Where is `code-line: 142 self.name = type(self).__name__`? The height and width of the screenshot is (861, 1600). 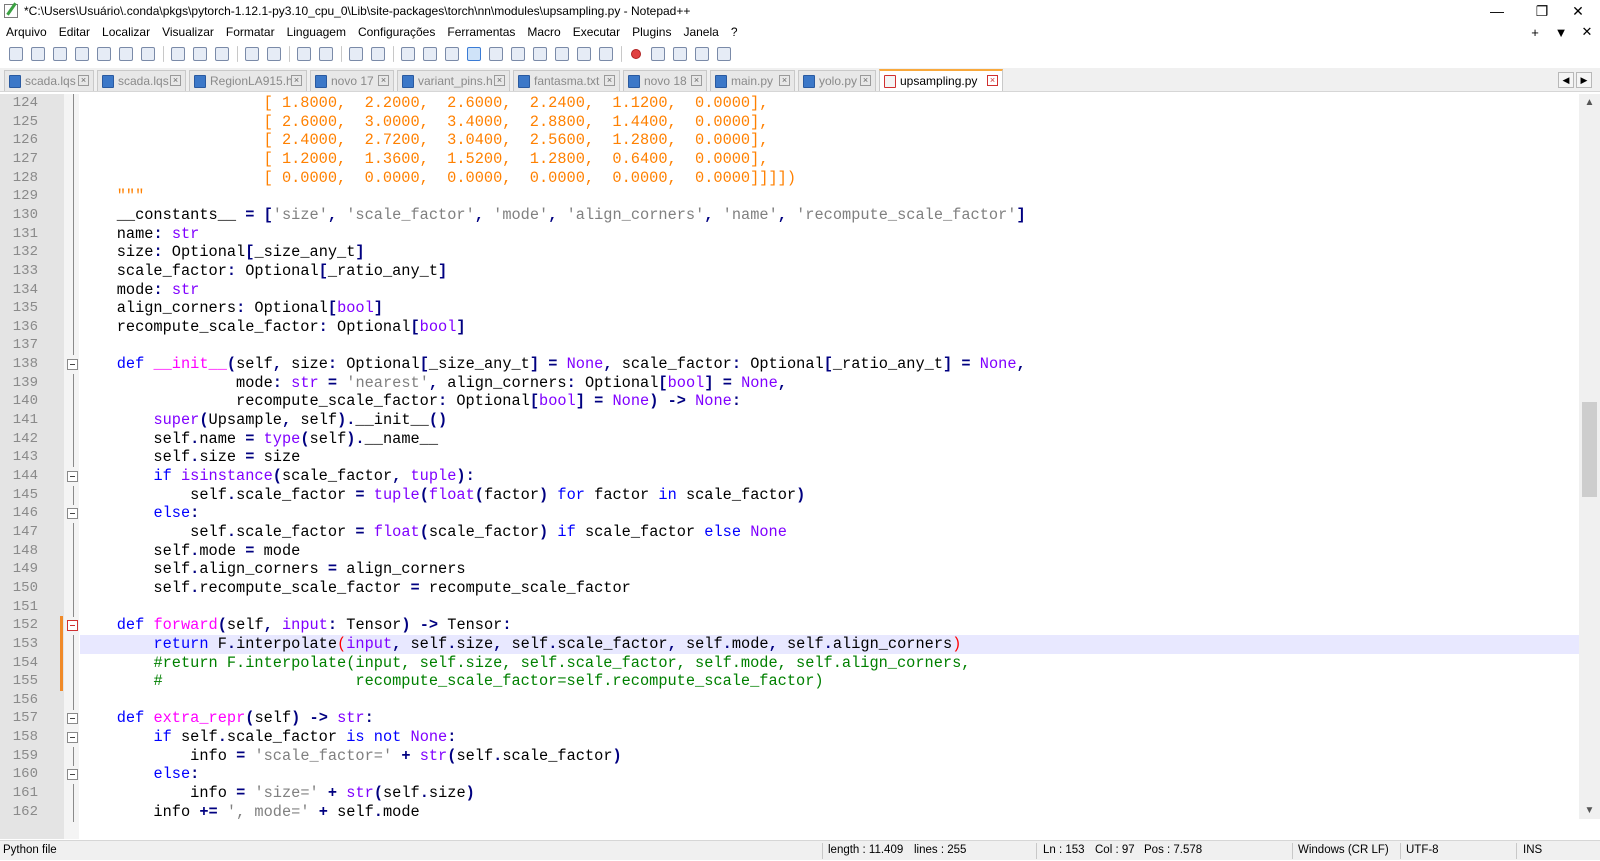
code-line: 142 self.name = type(self).__name__ is located at coordinates (789, 439).